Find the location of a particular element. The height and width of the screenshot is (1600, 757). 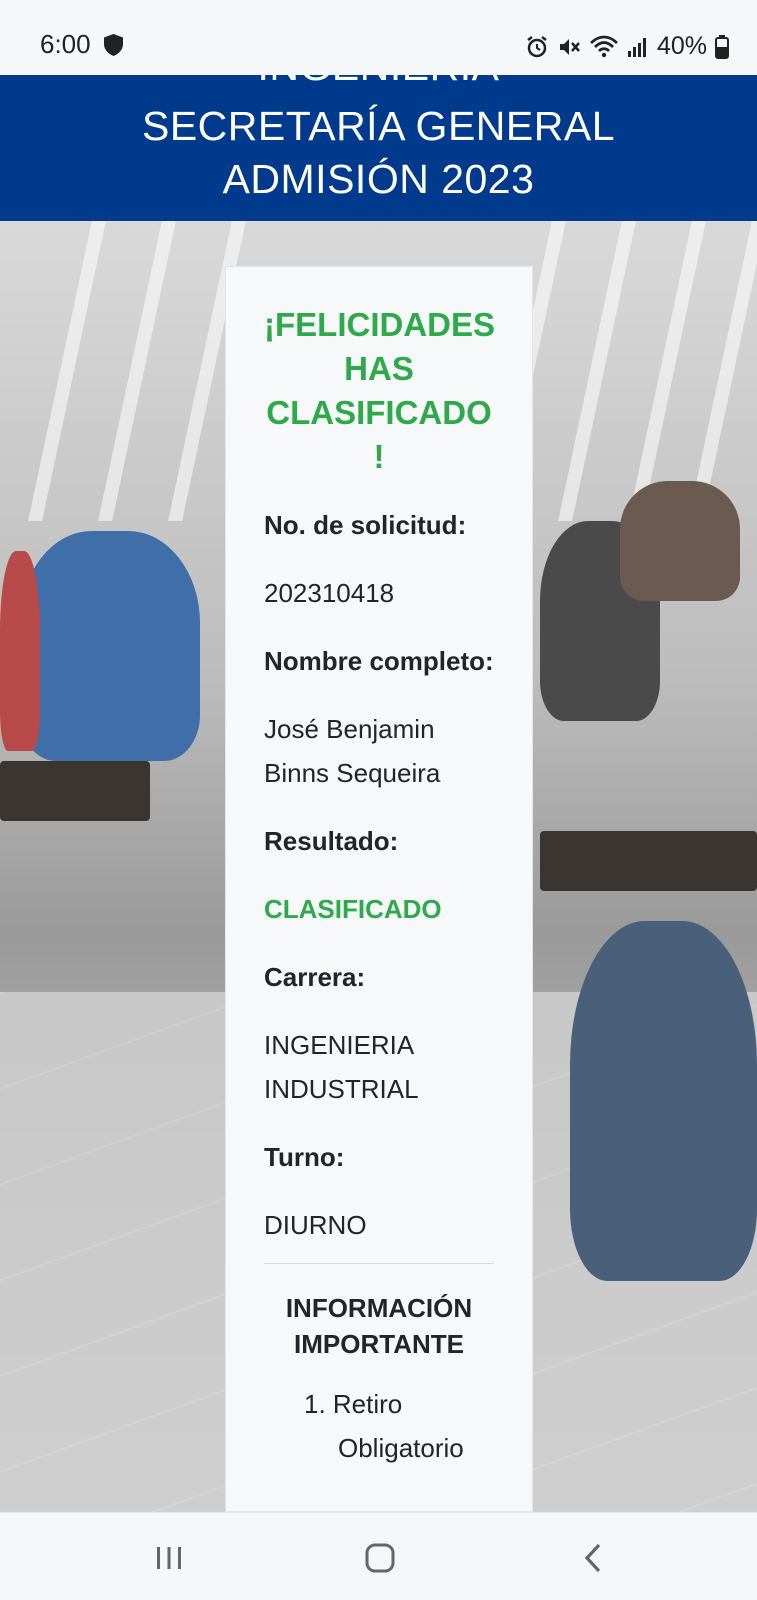

system-nav-bar is located at coordinates (378, 1556).